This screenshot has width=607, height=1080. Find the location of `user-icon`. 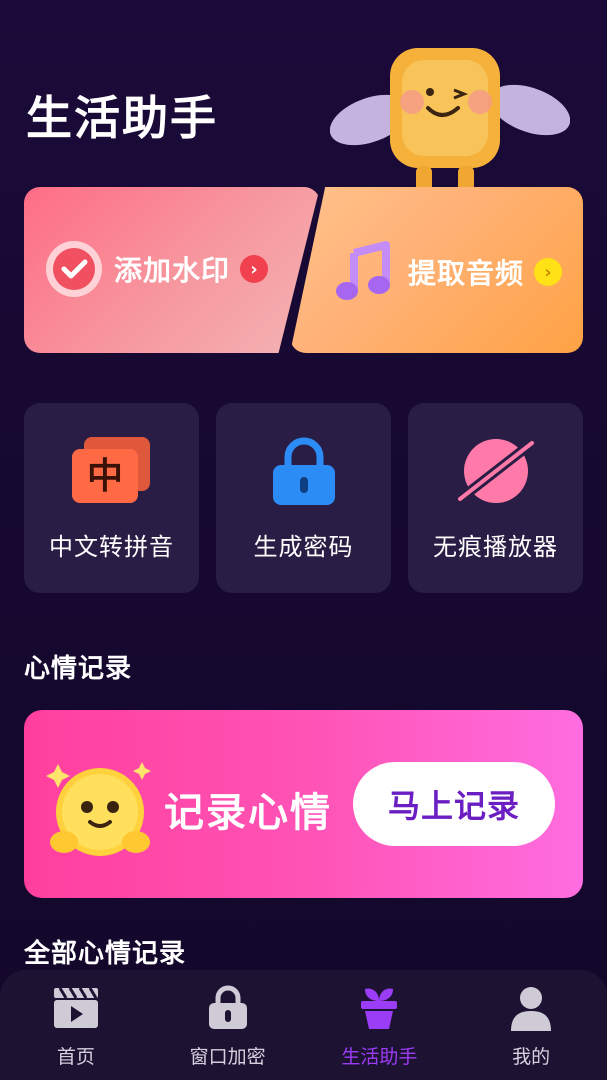

user-icon is located at coordinates (531, 1009).